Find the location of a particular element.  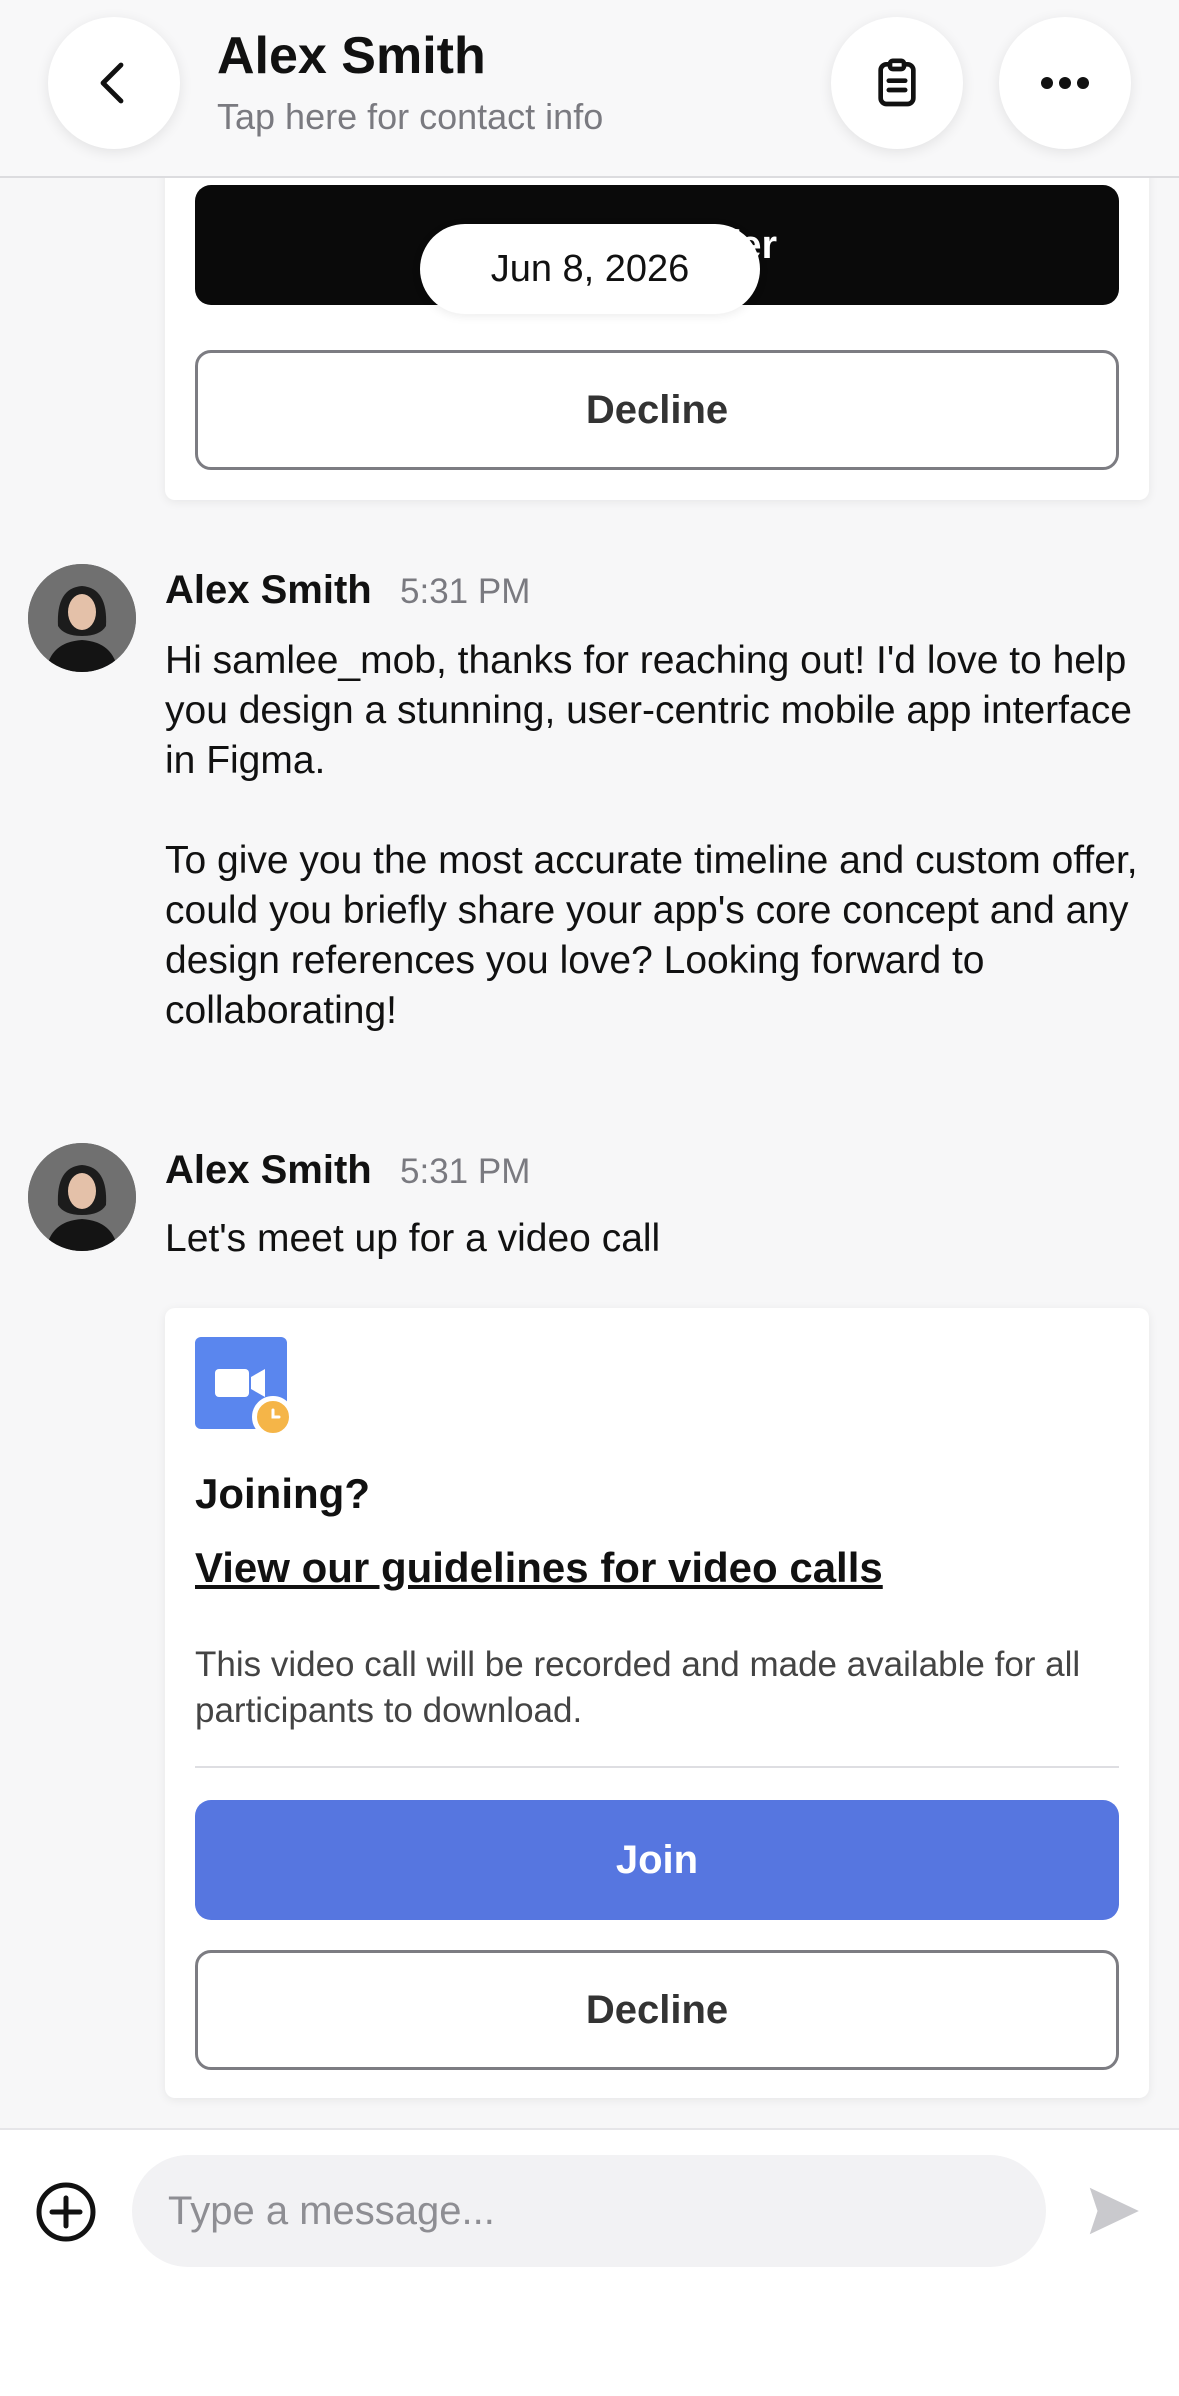

send-button is located at coordinates (1113, 2211).